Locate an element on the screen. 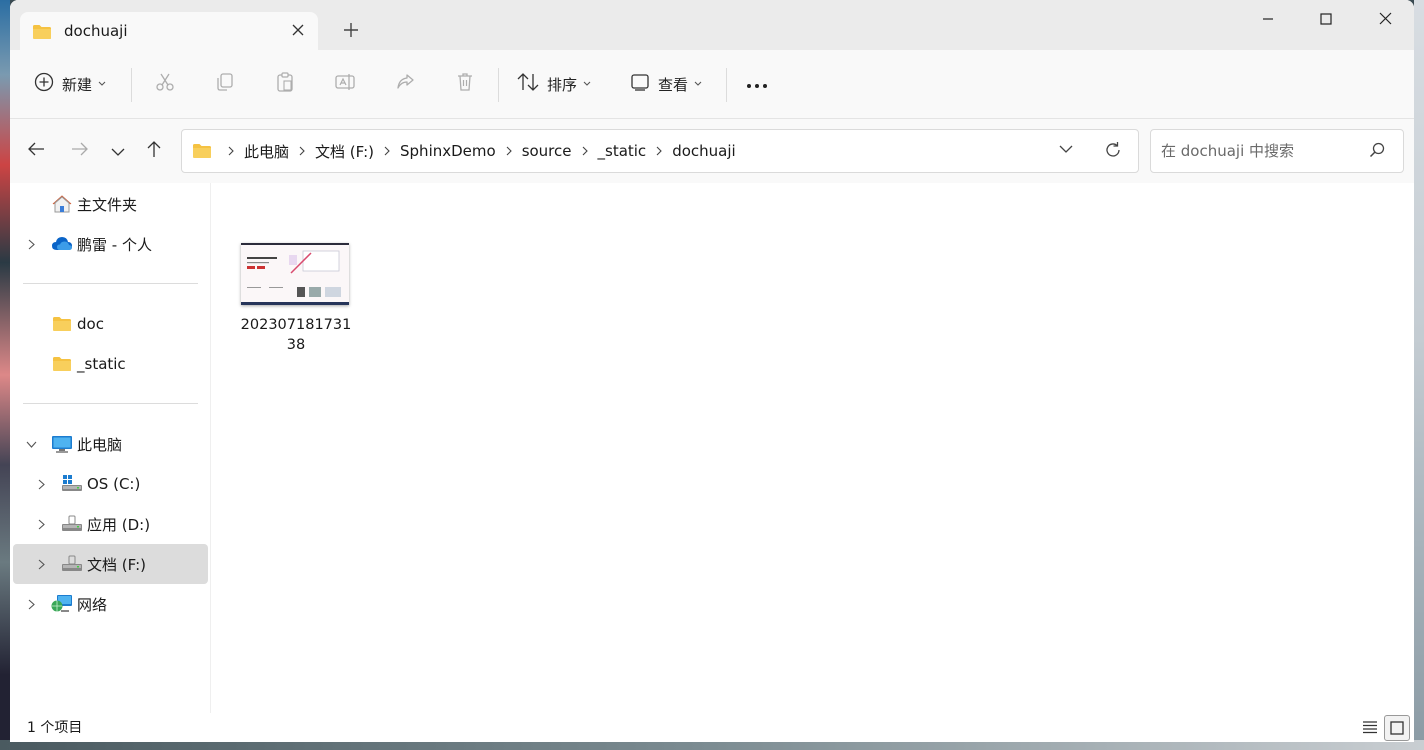 This screenshot has height=750, width=1424. item-count-text: 1 个项目 is located at coordinates (55, 728).